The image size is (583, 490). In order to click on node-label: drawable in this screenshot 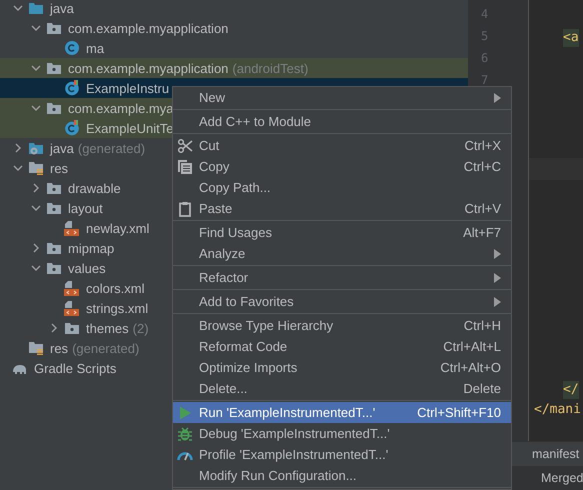, I will do `click(94, 188)`.